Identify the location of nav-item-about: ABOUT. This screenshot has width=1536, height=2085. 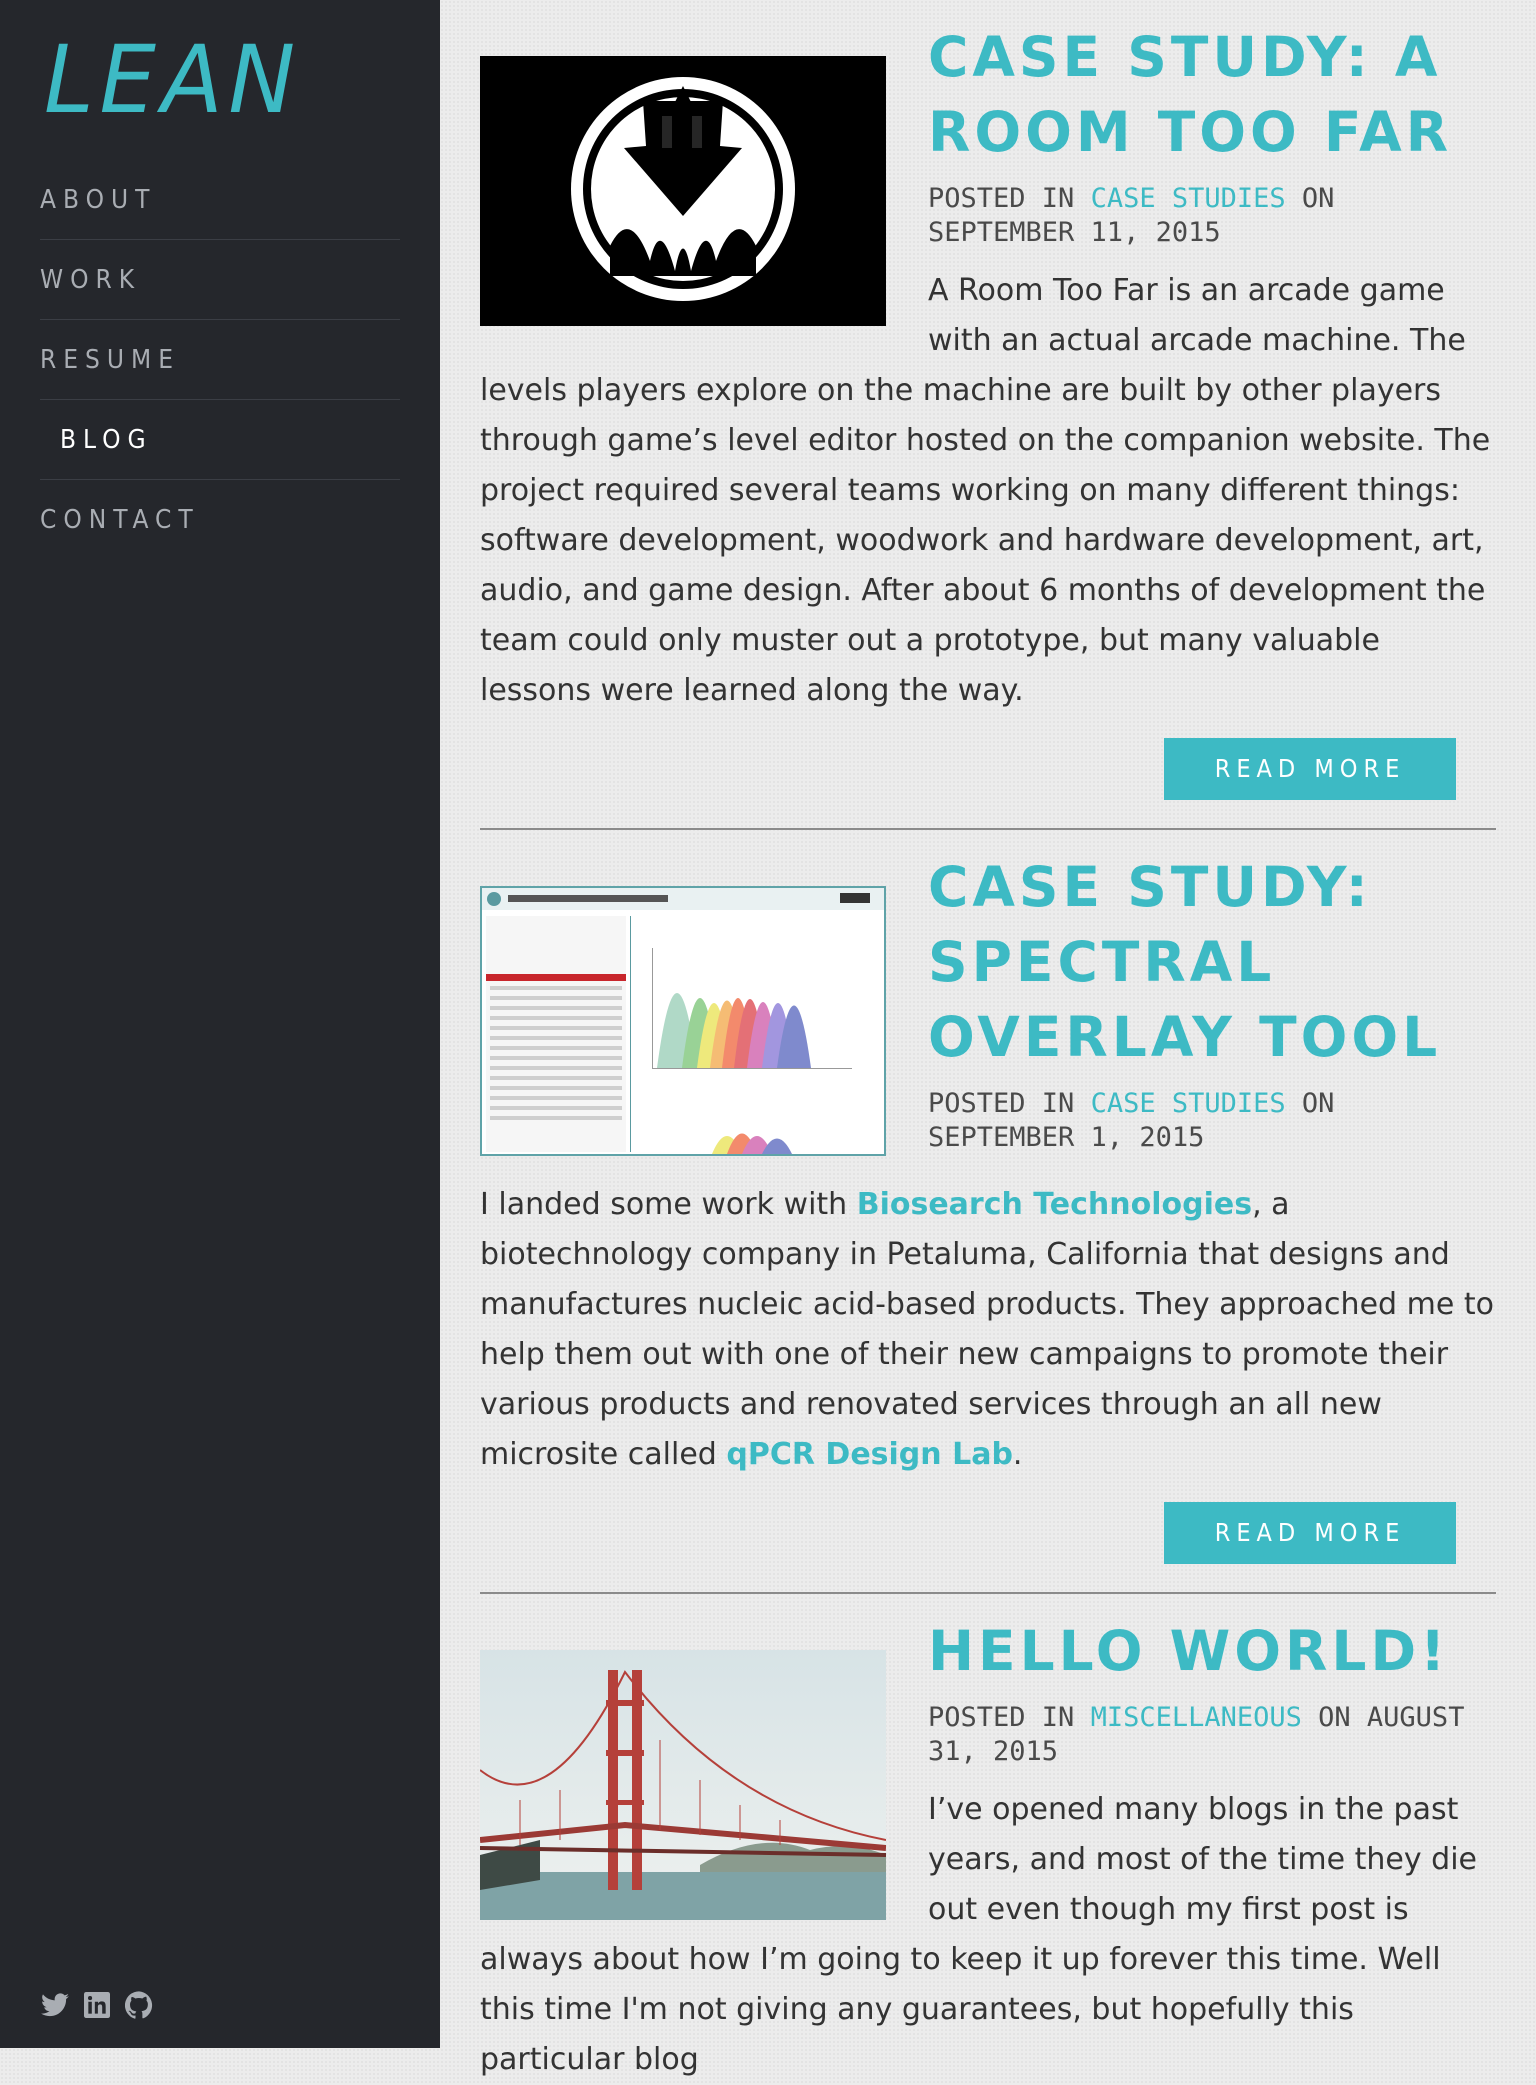
(220, 200).